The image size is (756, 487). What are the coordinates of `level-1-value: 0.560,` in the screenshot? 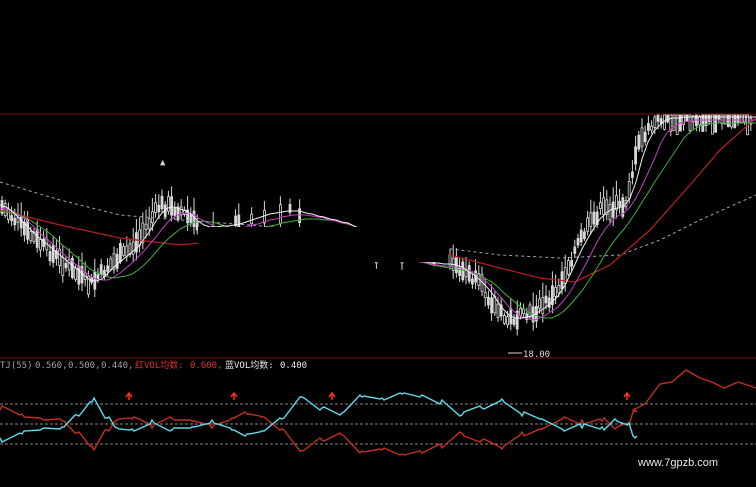 It's located at (51, 366).